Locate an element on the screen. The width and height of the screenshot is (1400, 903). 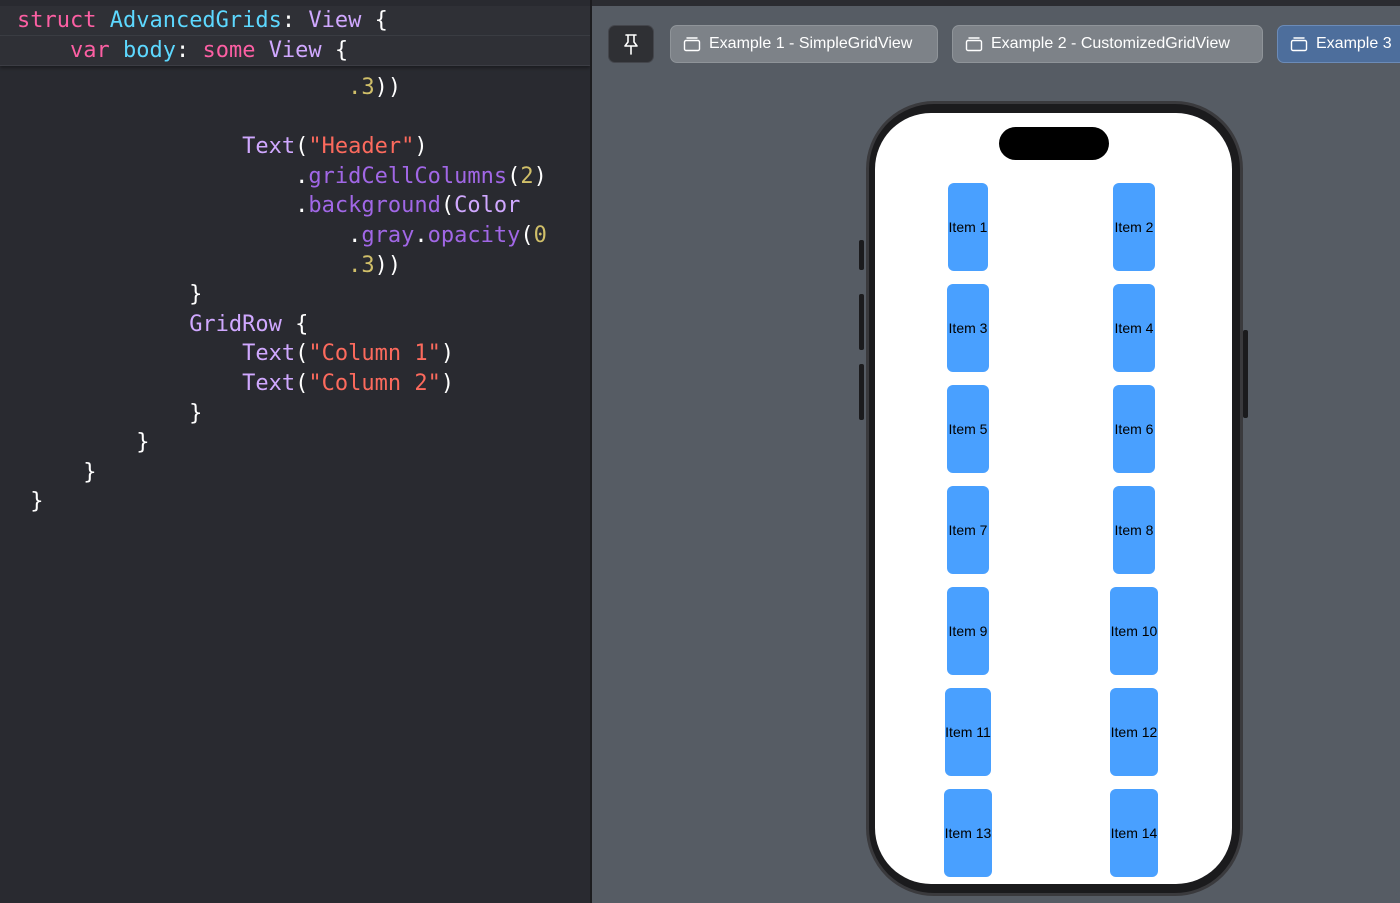
tab-example-2: Example 2 - CustomizedGridView is located at coordinates (1107, 44).